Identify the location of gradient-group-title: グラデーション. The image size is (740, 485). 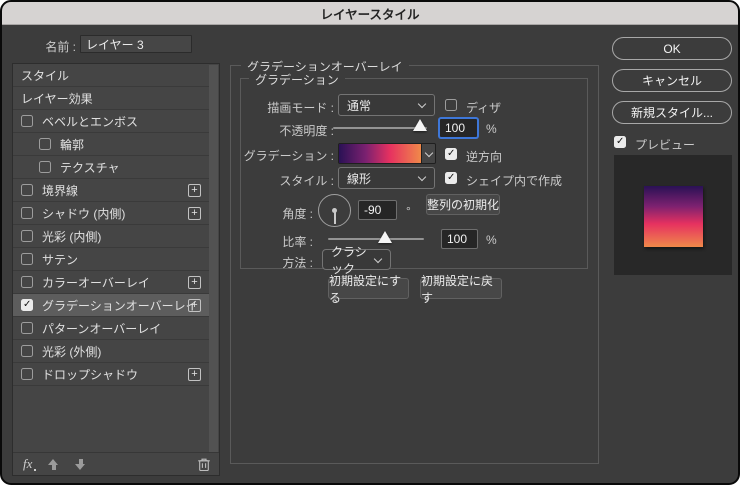
(297, 79).